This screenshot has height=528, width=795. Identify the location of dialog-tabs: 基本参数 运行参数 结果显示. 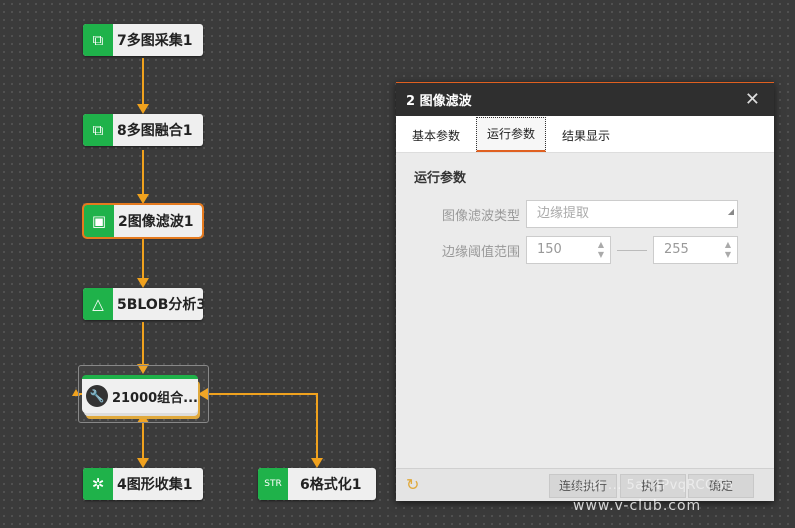
(585, 134).